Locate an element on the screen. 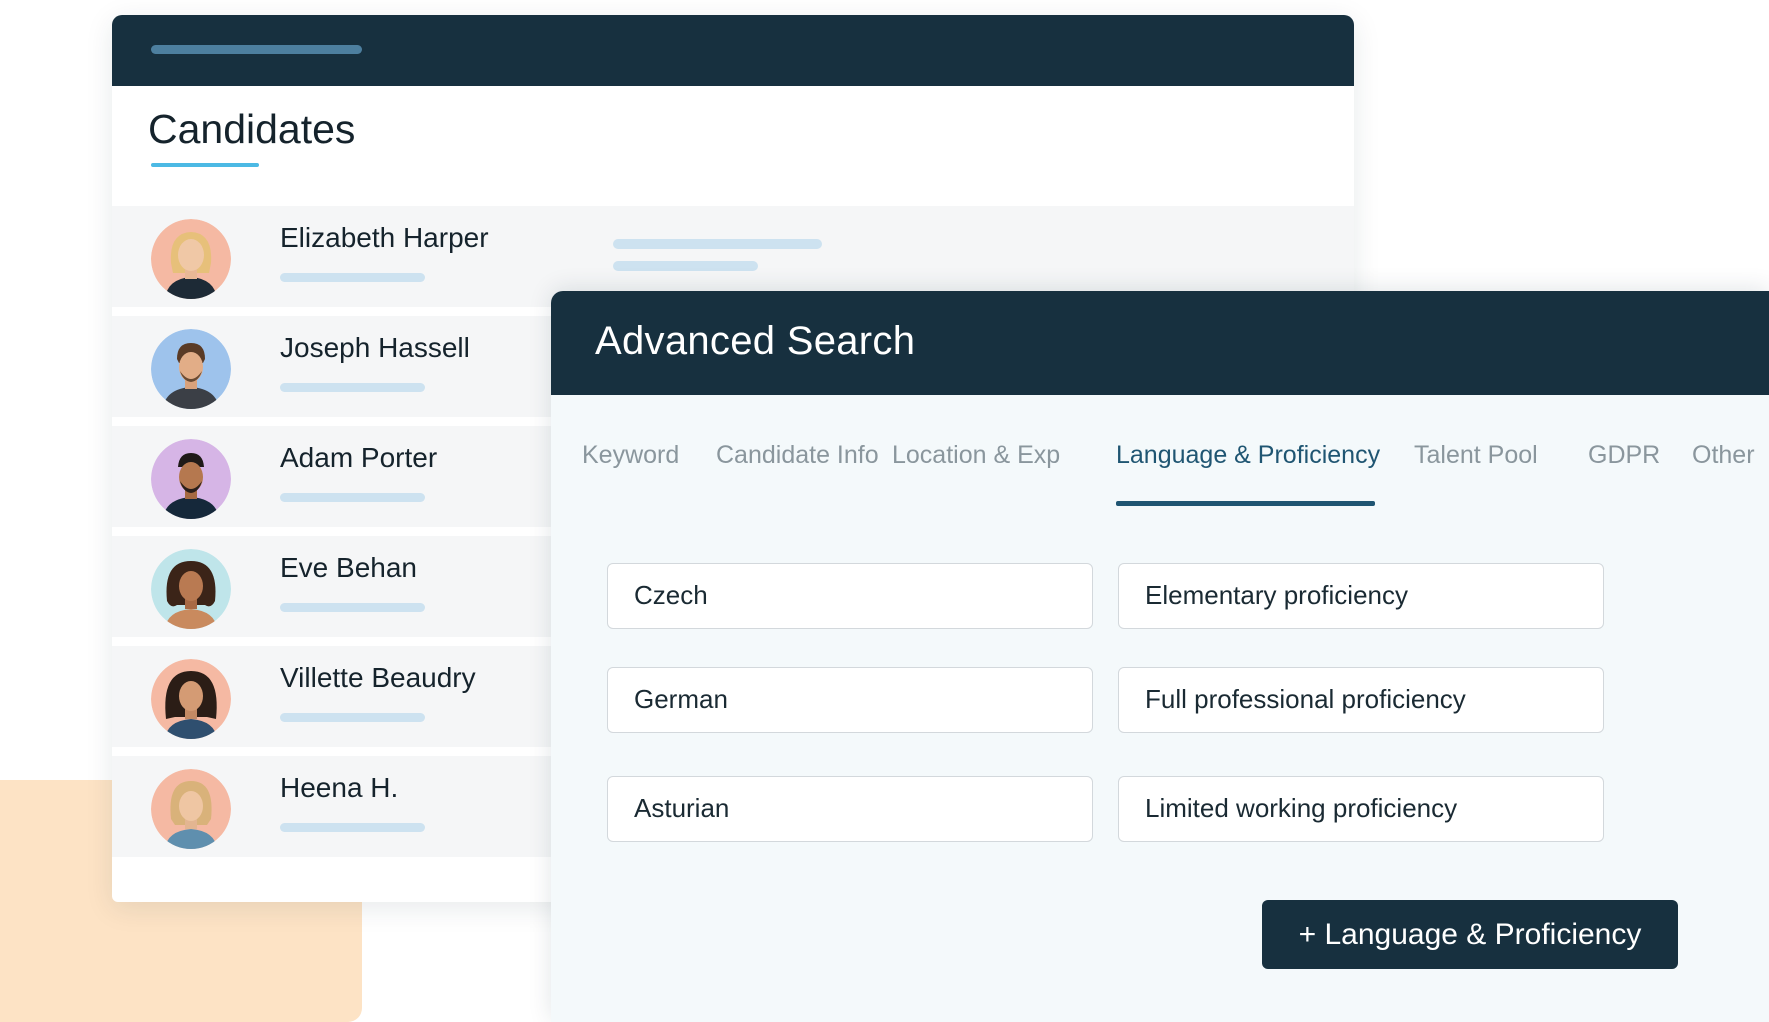 This screenshot has height=1022, width=1769. proficiency-field: Full professional proficiency is located at coordinates (1361, 700).